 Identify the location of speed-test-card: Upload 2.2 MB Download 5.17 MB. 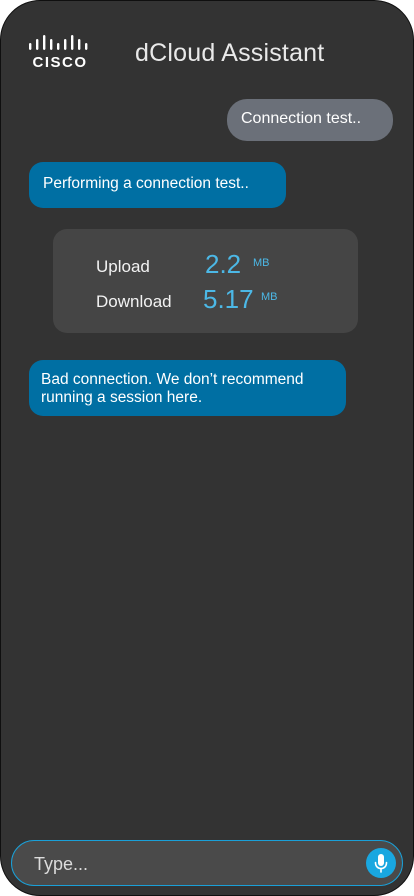
(205, 281).